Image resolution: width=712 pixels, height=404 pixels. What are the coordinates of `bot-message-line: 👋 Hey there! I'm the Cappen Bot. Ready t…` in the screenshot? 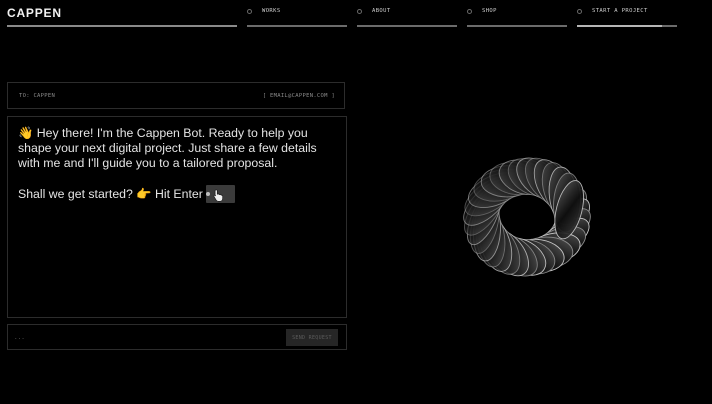 It's located at (163, 133).